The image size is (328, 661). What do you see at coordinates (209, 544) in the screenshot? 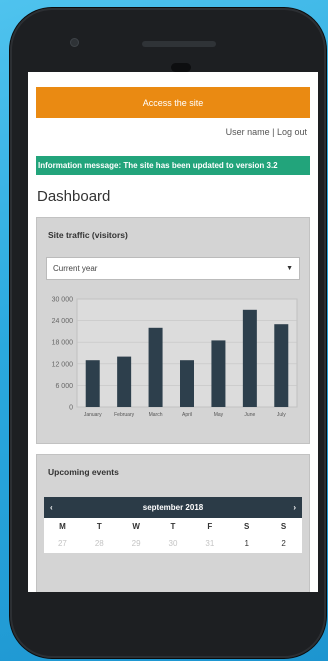
I see `calendar-day: 31` at bounding box center [209, 544].